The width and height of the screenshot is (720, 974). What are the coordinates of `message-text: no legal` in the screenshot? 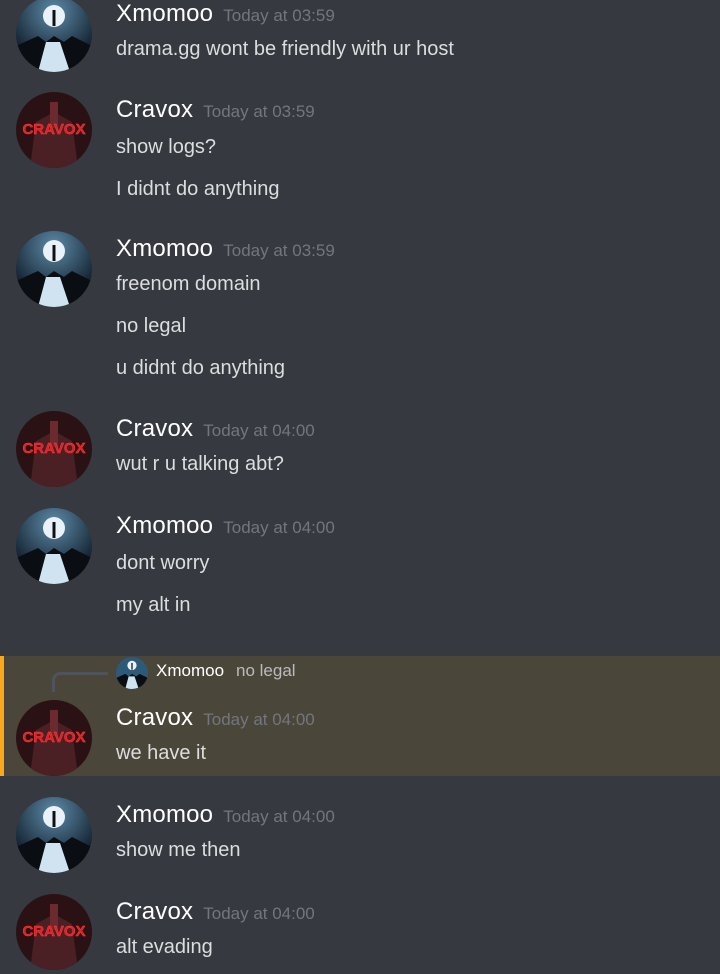 It's located at (151, 326).